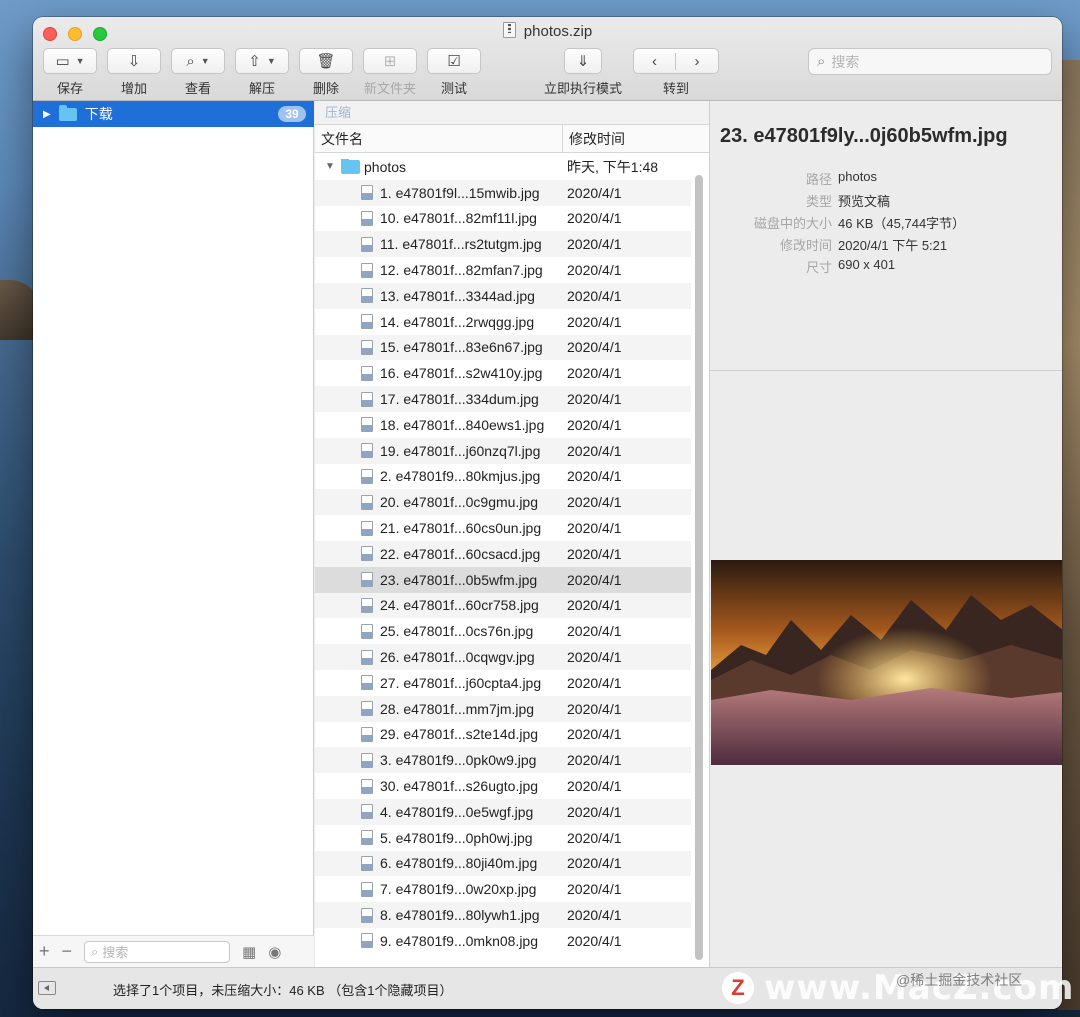  I want to click on file-row: 24. e47801f...60cr758.jpg 2020/4/1, so click(503, 605).